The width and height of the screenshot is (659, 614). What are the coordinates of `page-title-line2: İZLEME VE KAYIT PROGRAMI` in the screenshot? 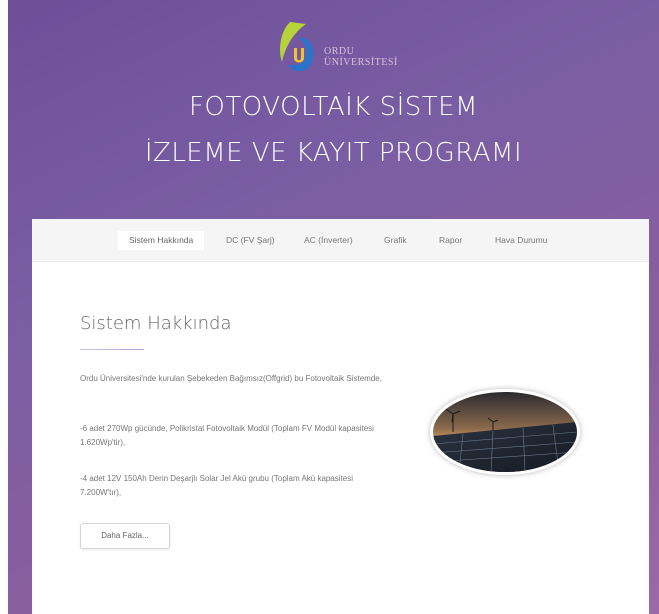 It's located at (333, 153).